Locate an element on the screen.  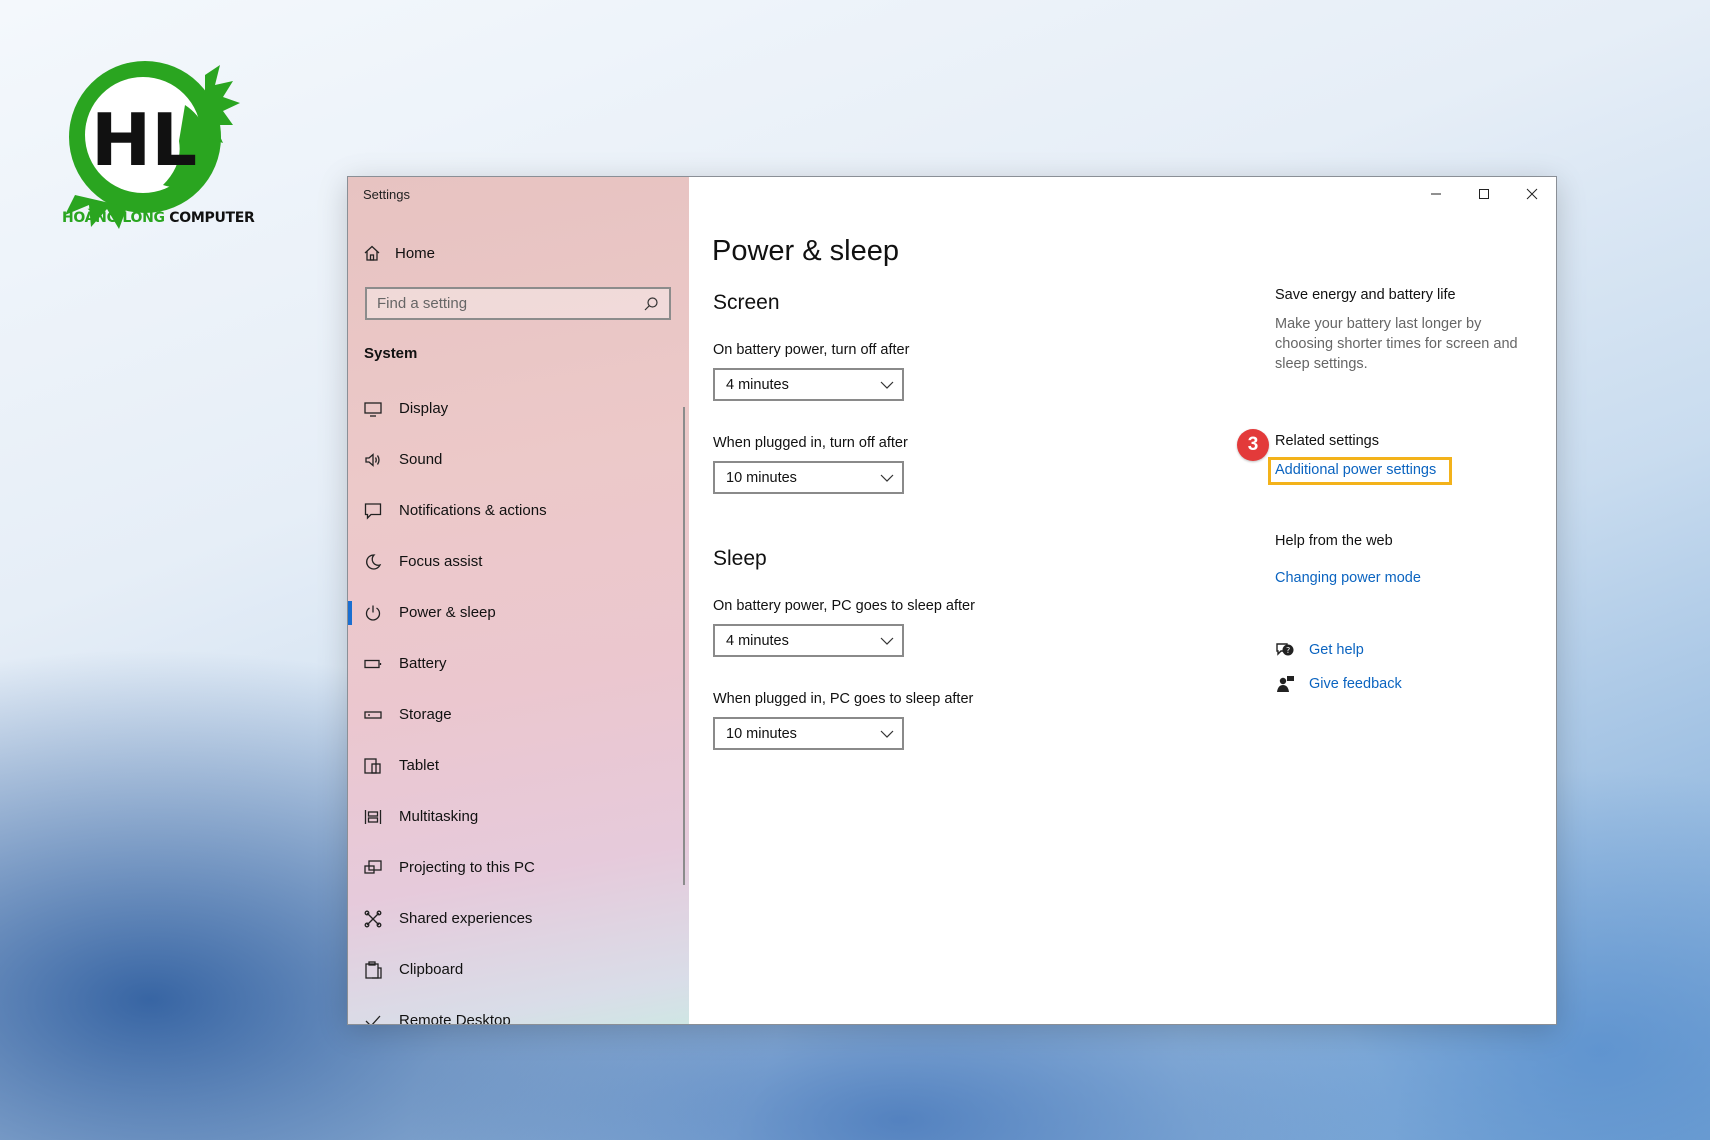
step-badge: 3 is located at coordinates (1253, 445).